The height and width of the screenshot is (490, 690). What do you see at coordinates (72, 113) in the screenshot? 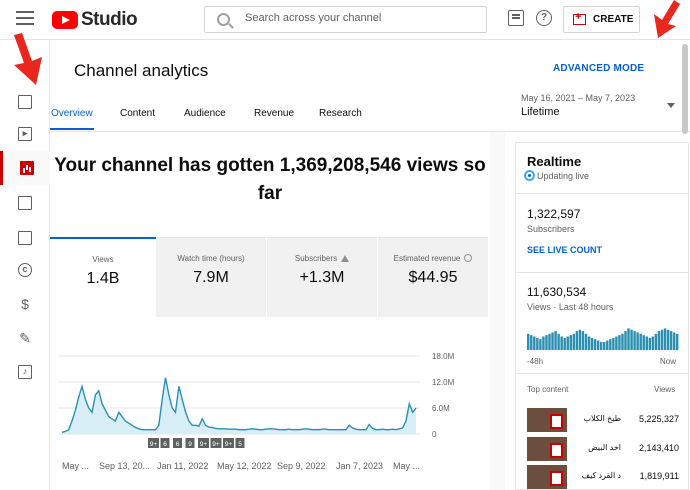
I see `tab-overview: Overview` at bounding box center [72, 113].